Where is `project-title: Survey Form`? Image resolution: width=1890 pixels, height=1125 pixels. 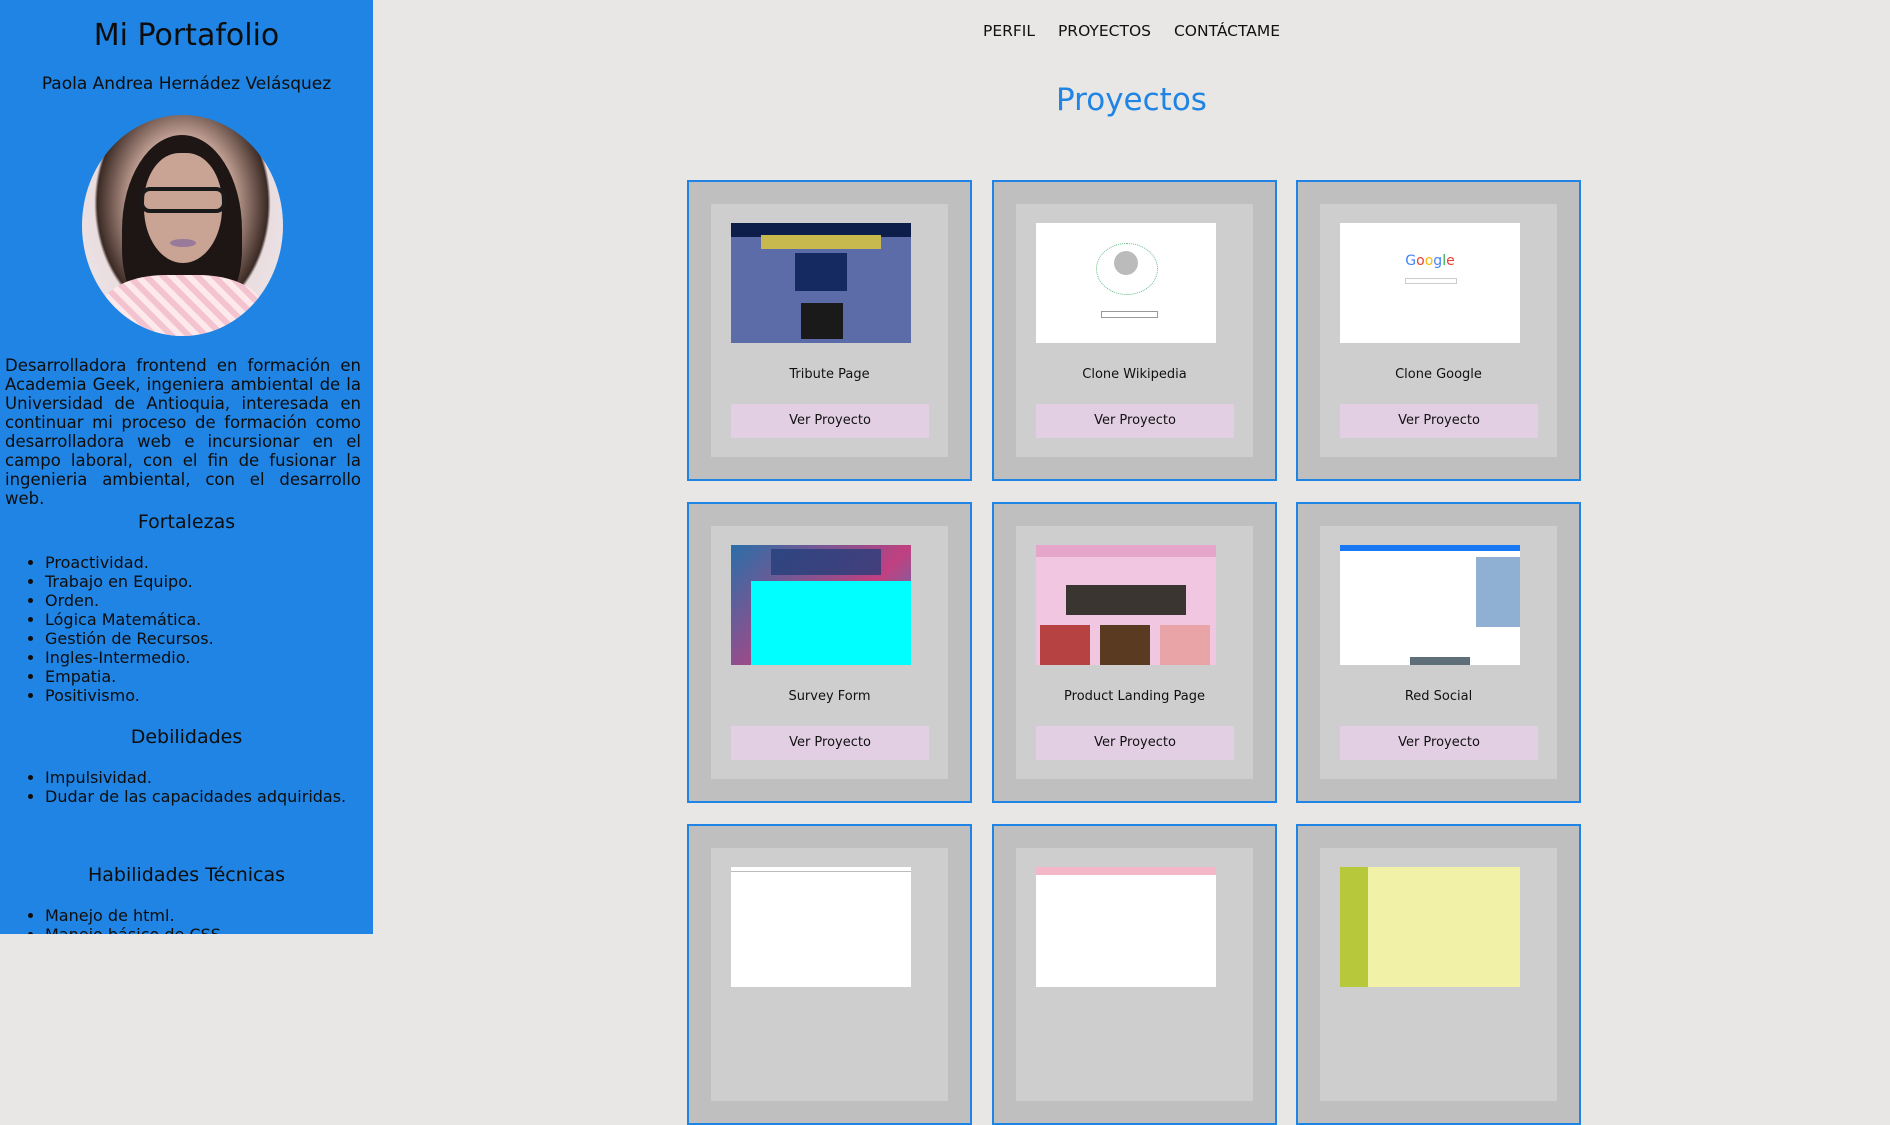 project-title: Survey Form is located at coordinates (829, 696).